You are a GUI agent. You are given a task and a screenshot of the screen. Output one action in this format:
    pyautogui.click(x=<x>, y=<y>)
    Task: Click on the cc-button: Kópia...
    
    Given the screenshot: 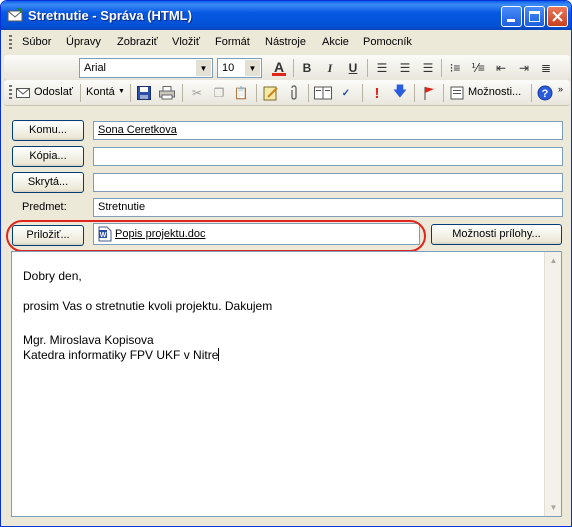 What is the action you would take?
    pyautogui.click(x=48, y=156)
    